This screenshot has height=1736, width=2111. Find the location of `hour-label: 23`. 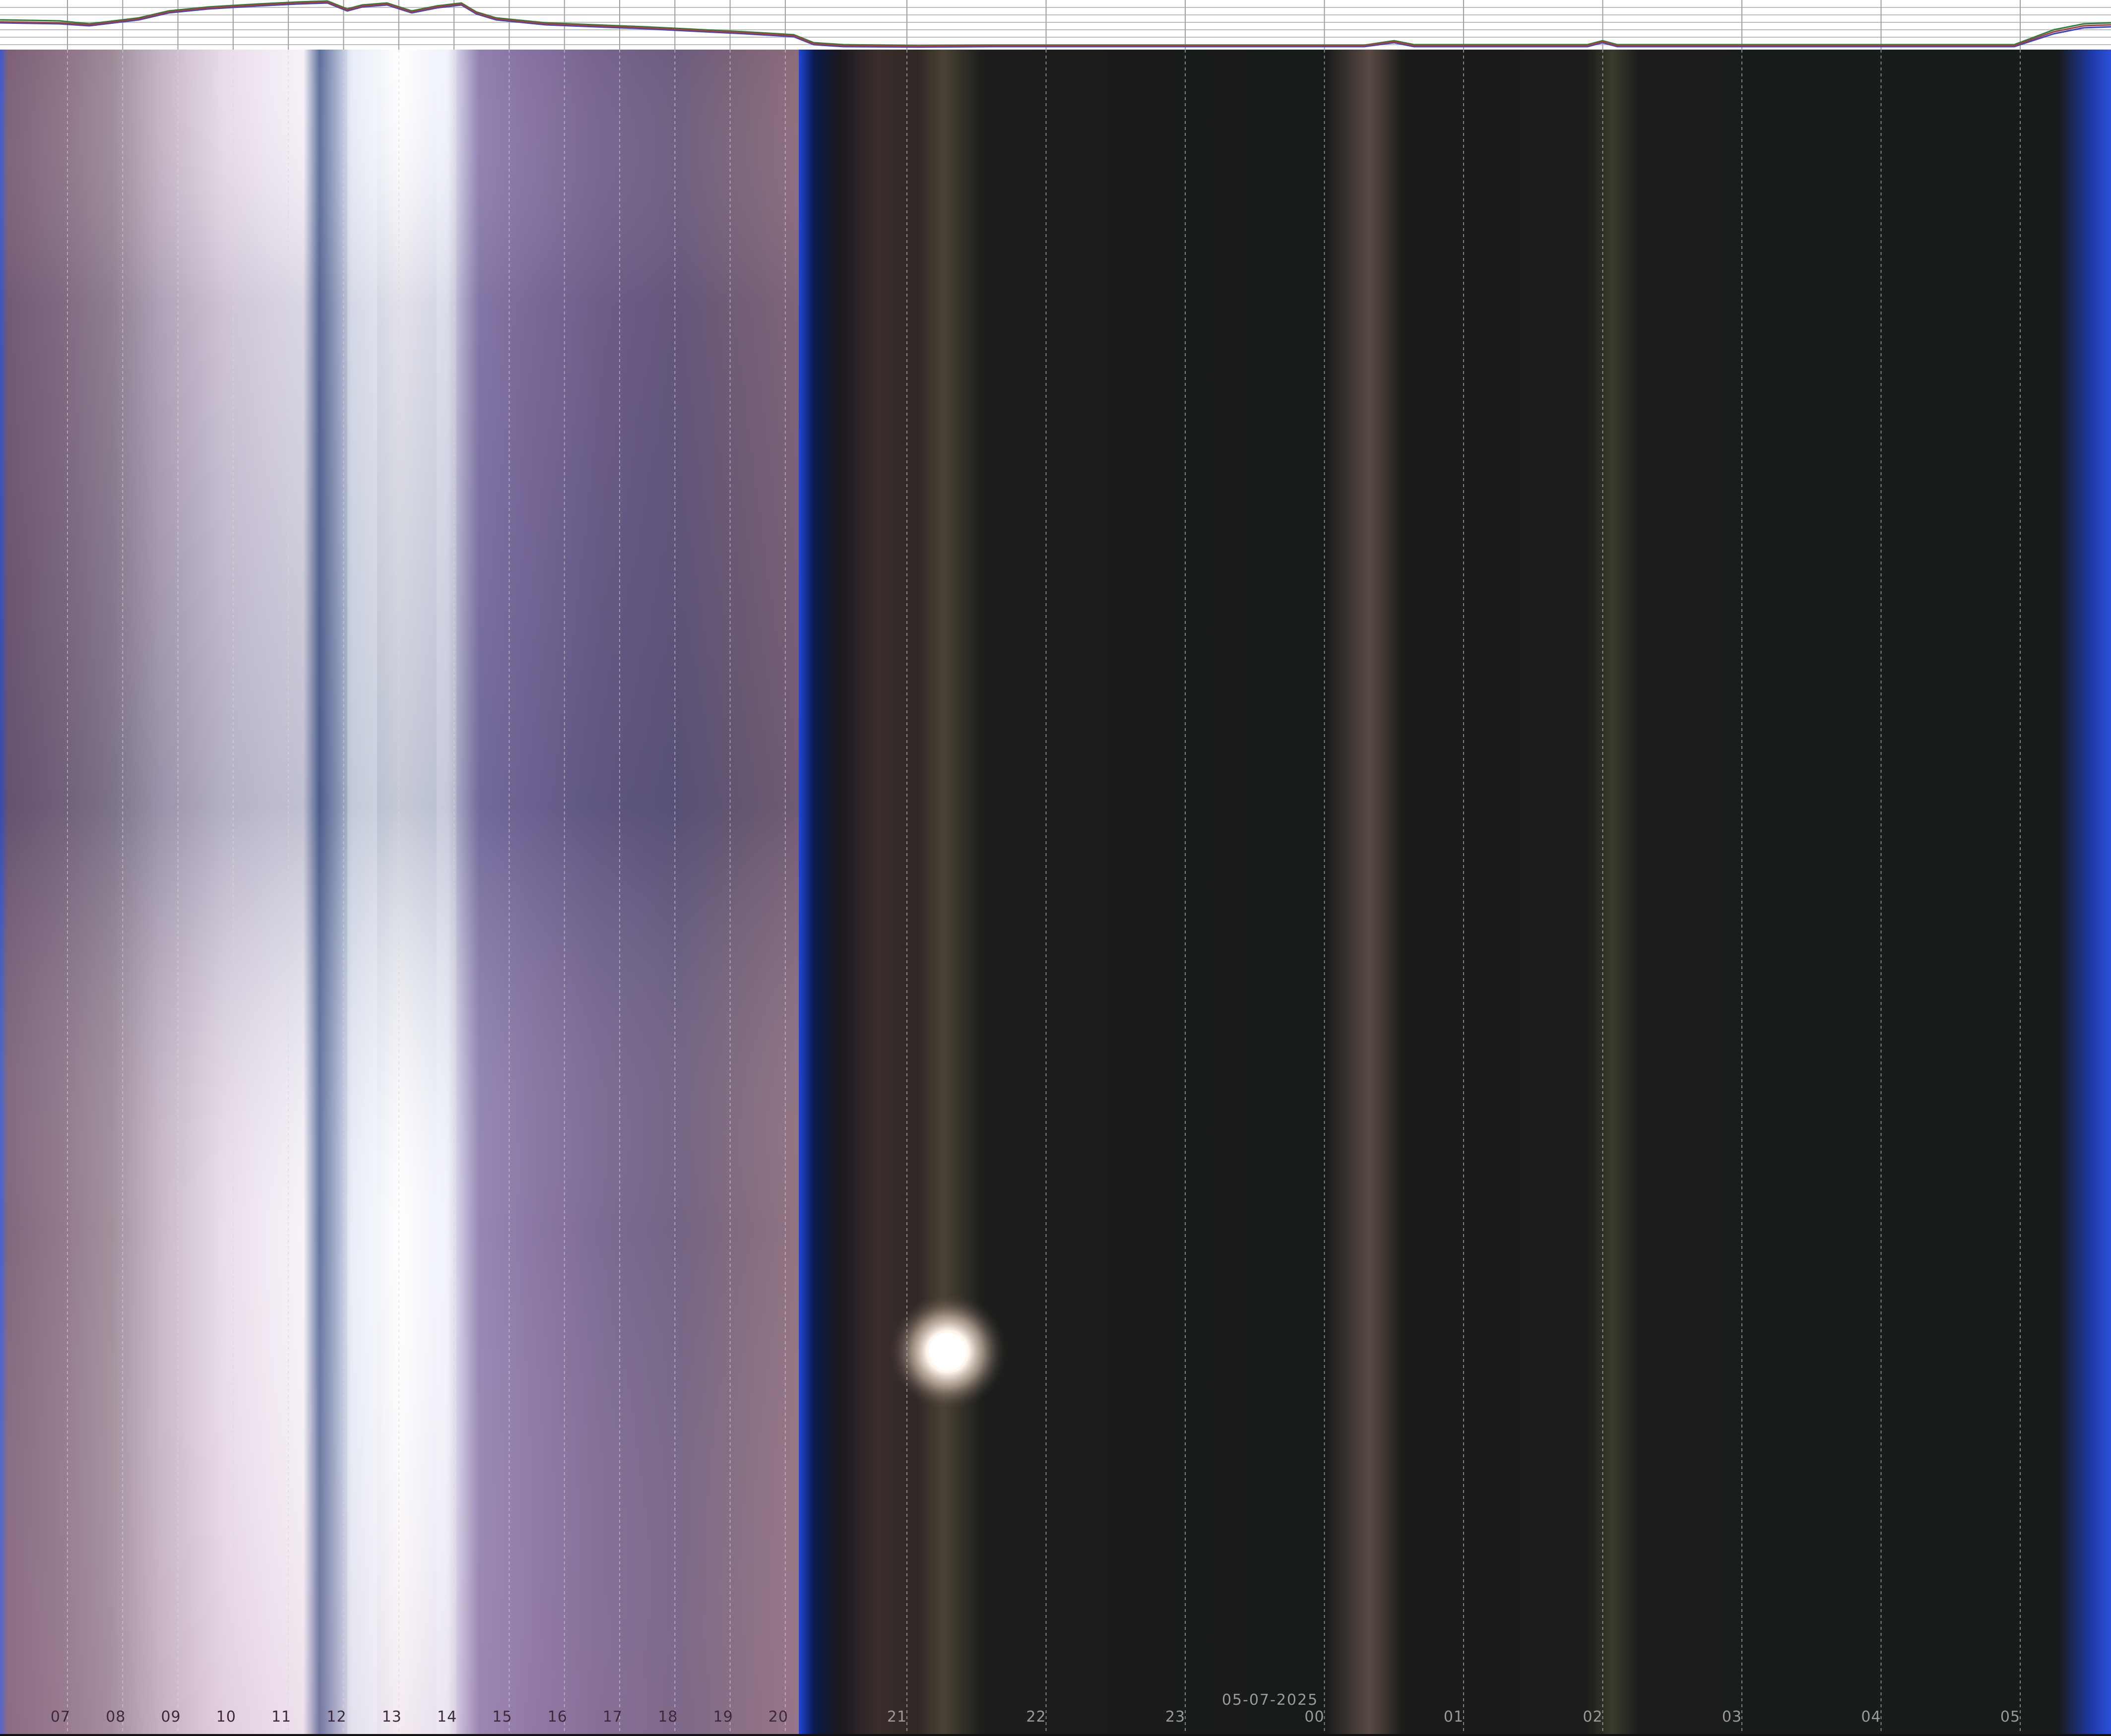

hour-label: 23 is located at coordinates (1176, 1717).